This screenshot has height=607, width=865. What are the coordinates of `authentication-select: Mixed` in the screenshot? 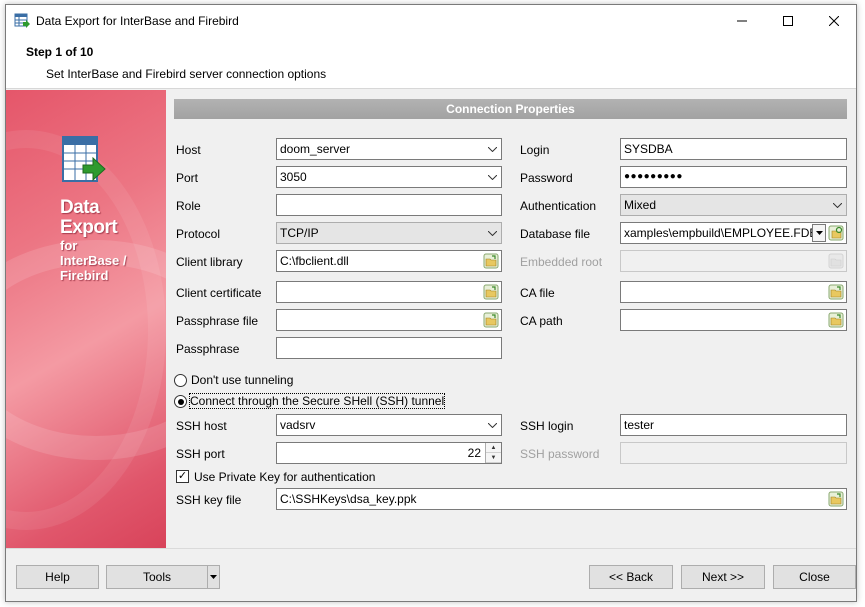 It's located at (733, 205).